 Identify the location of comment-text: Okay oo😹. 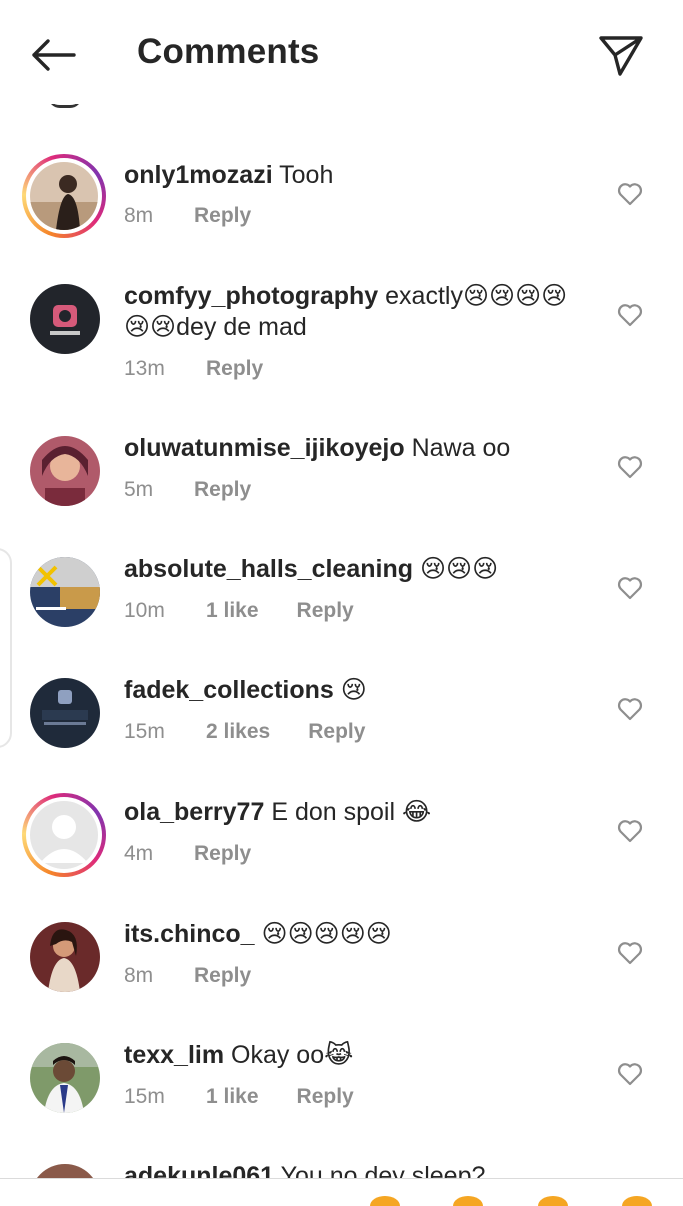
(289, 1055).